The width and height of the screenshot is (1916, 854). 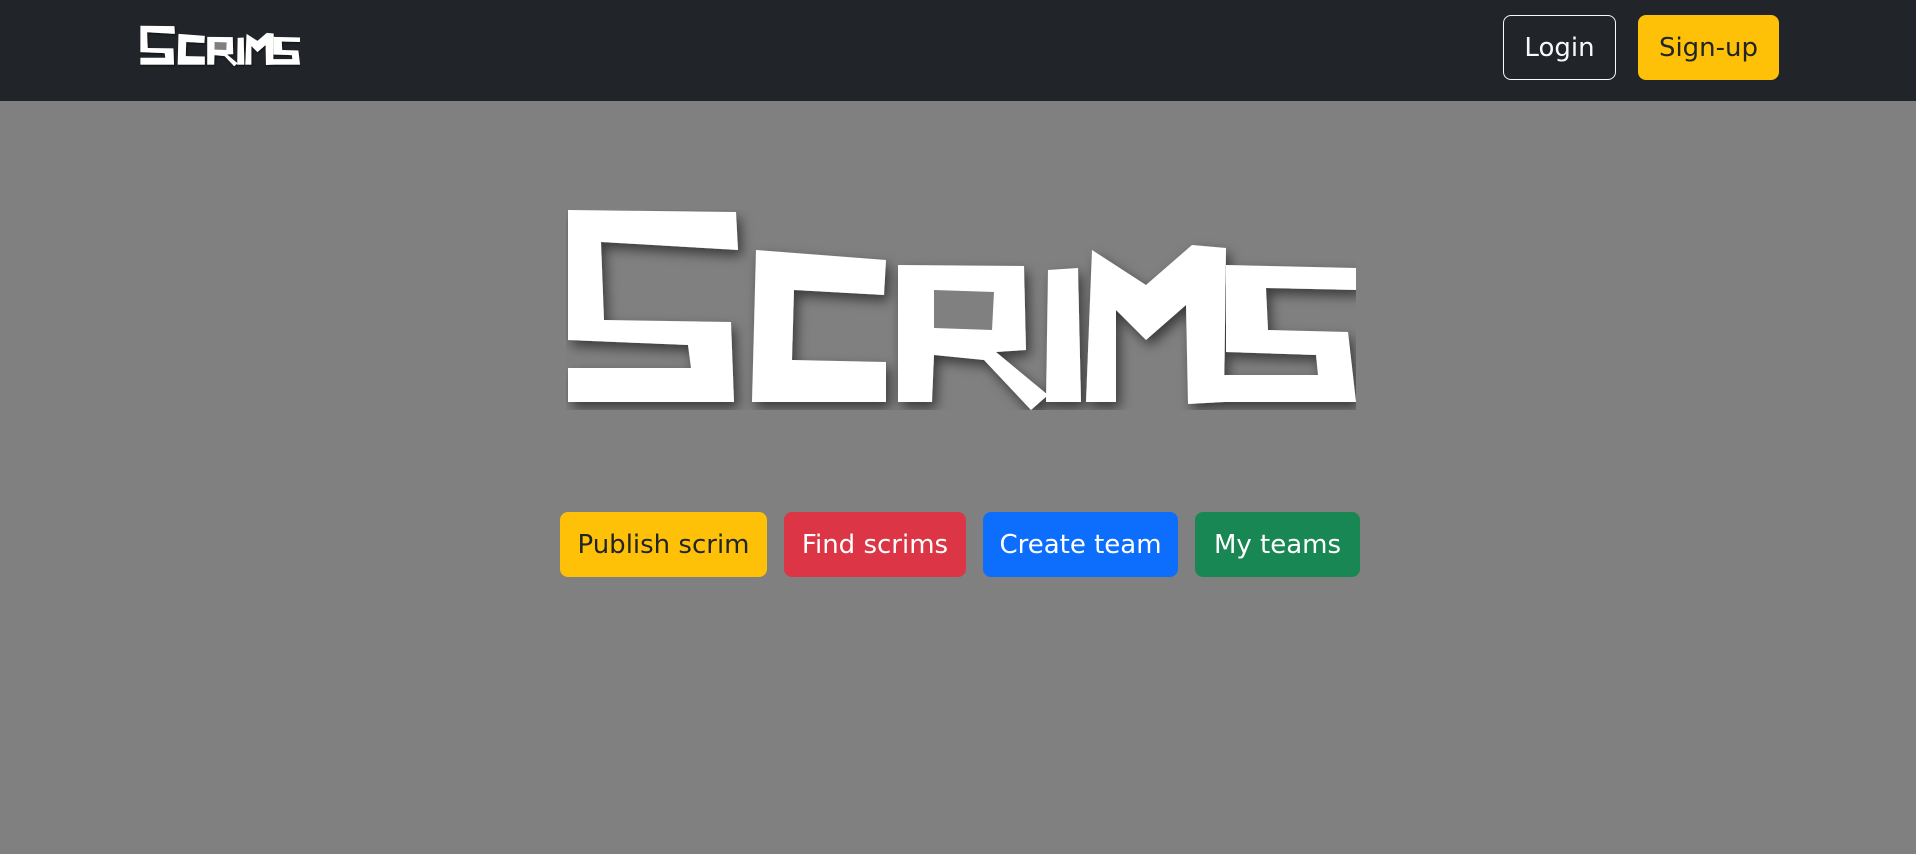 What do you see at coordinates (663, 544) in the screenshot?
I see `publish-scrim-button: Publish scrim` at bounding box center [663, 544].